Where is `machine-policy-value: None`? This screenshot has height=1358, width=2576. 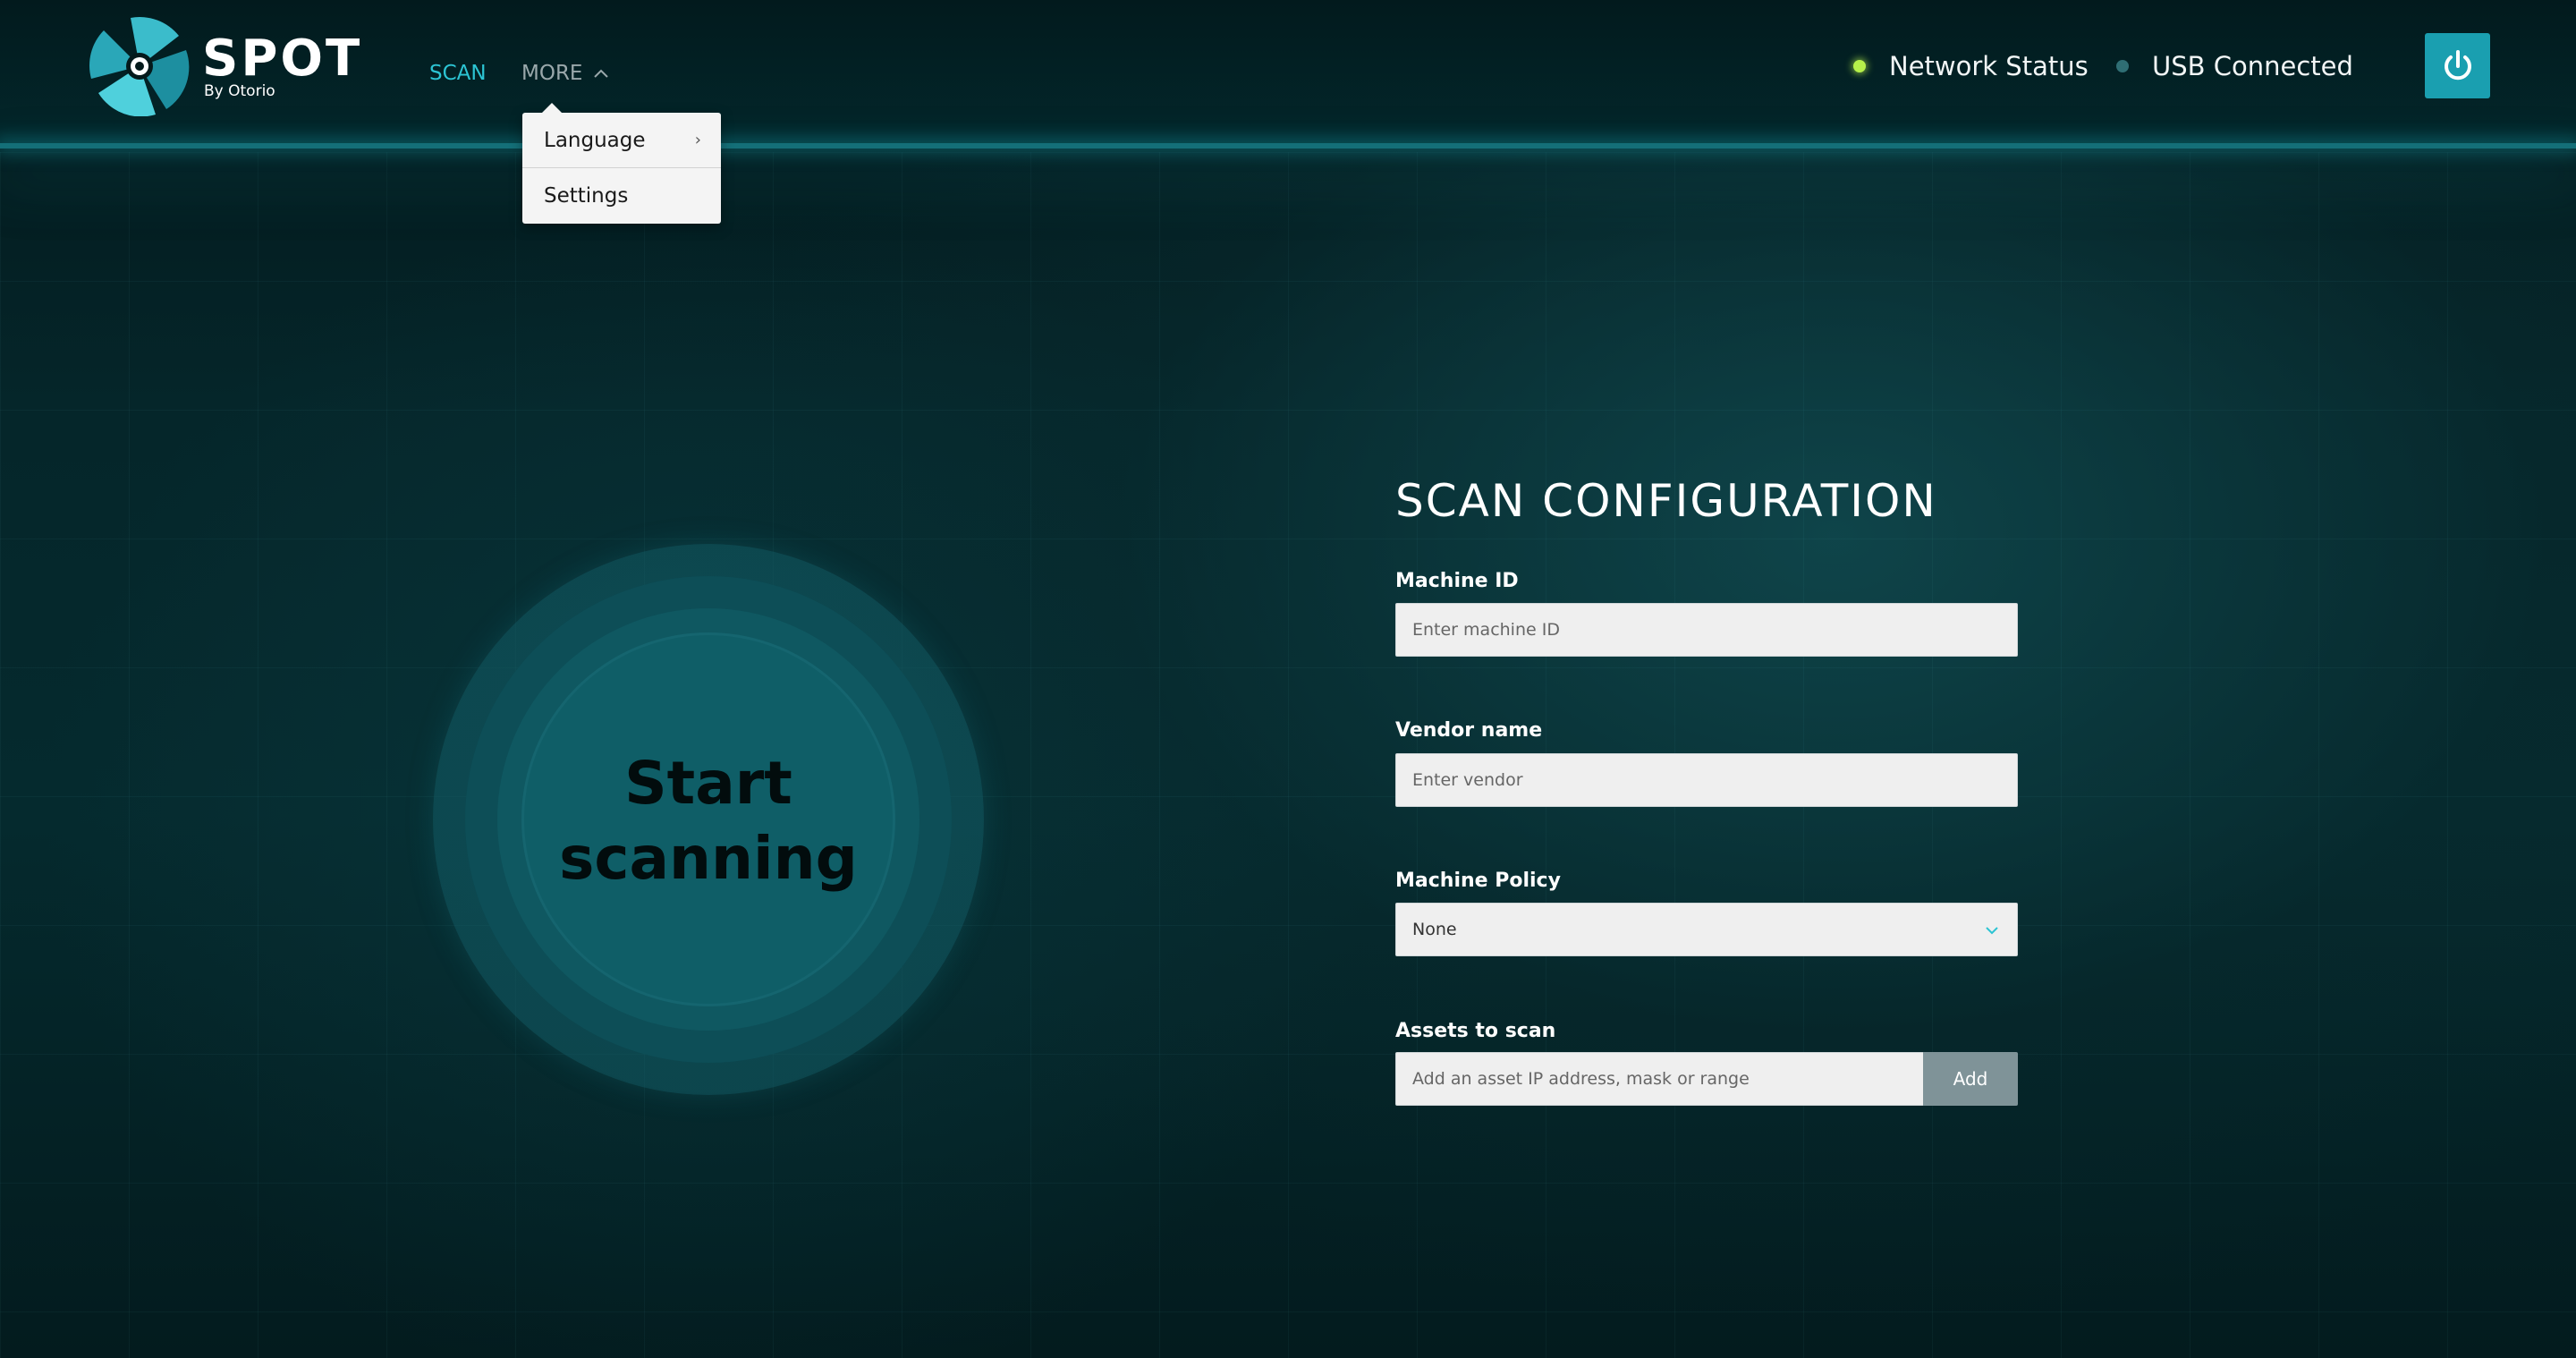
machine-policy-value: None is located at coordinates (1434, 930).